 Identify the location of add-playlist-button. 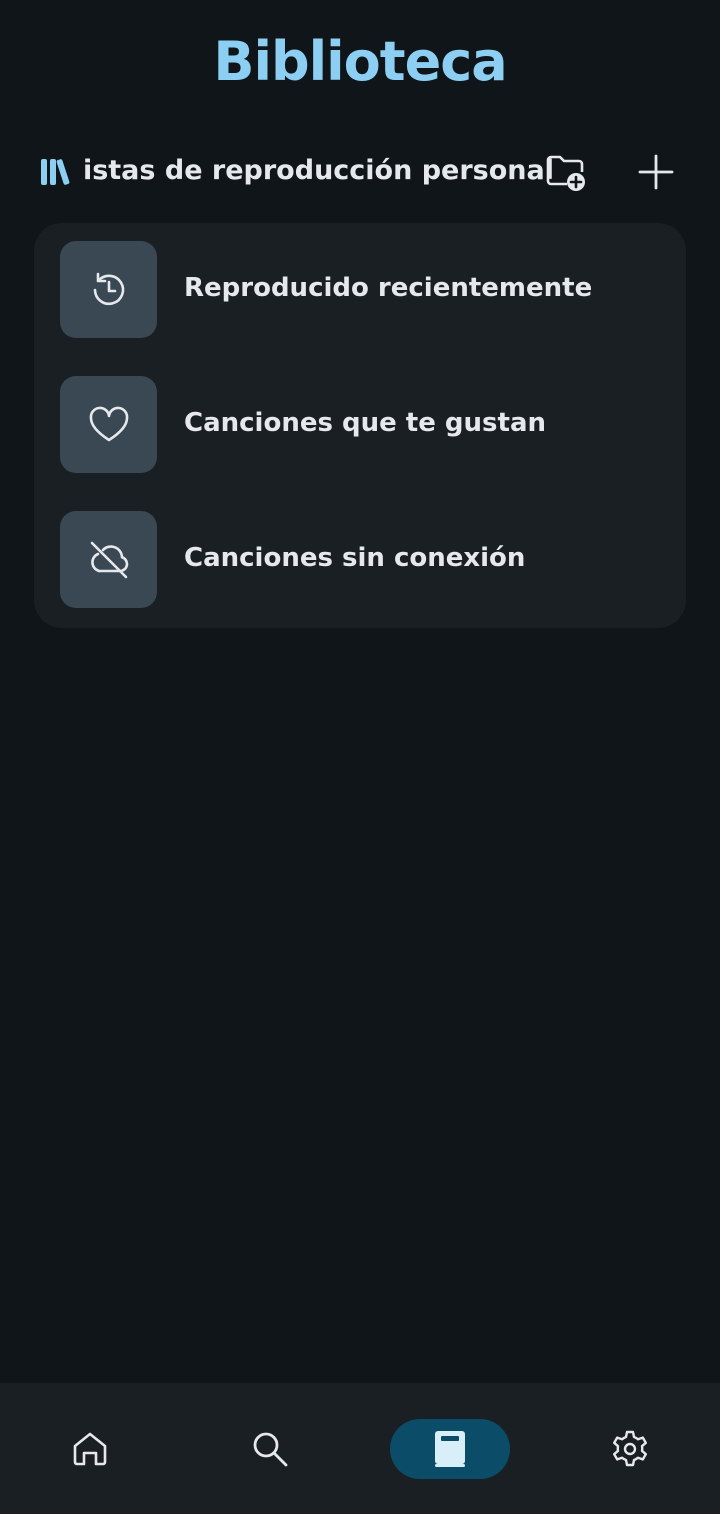
(656, 172).